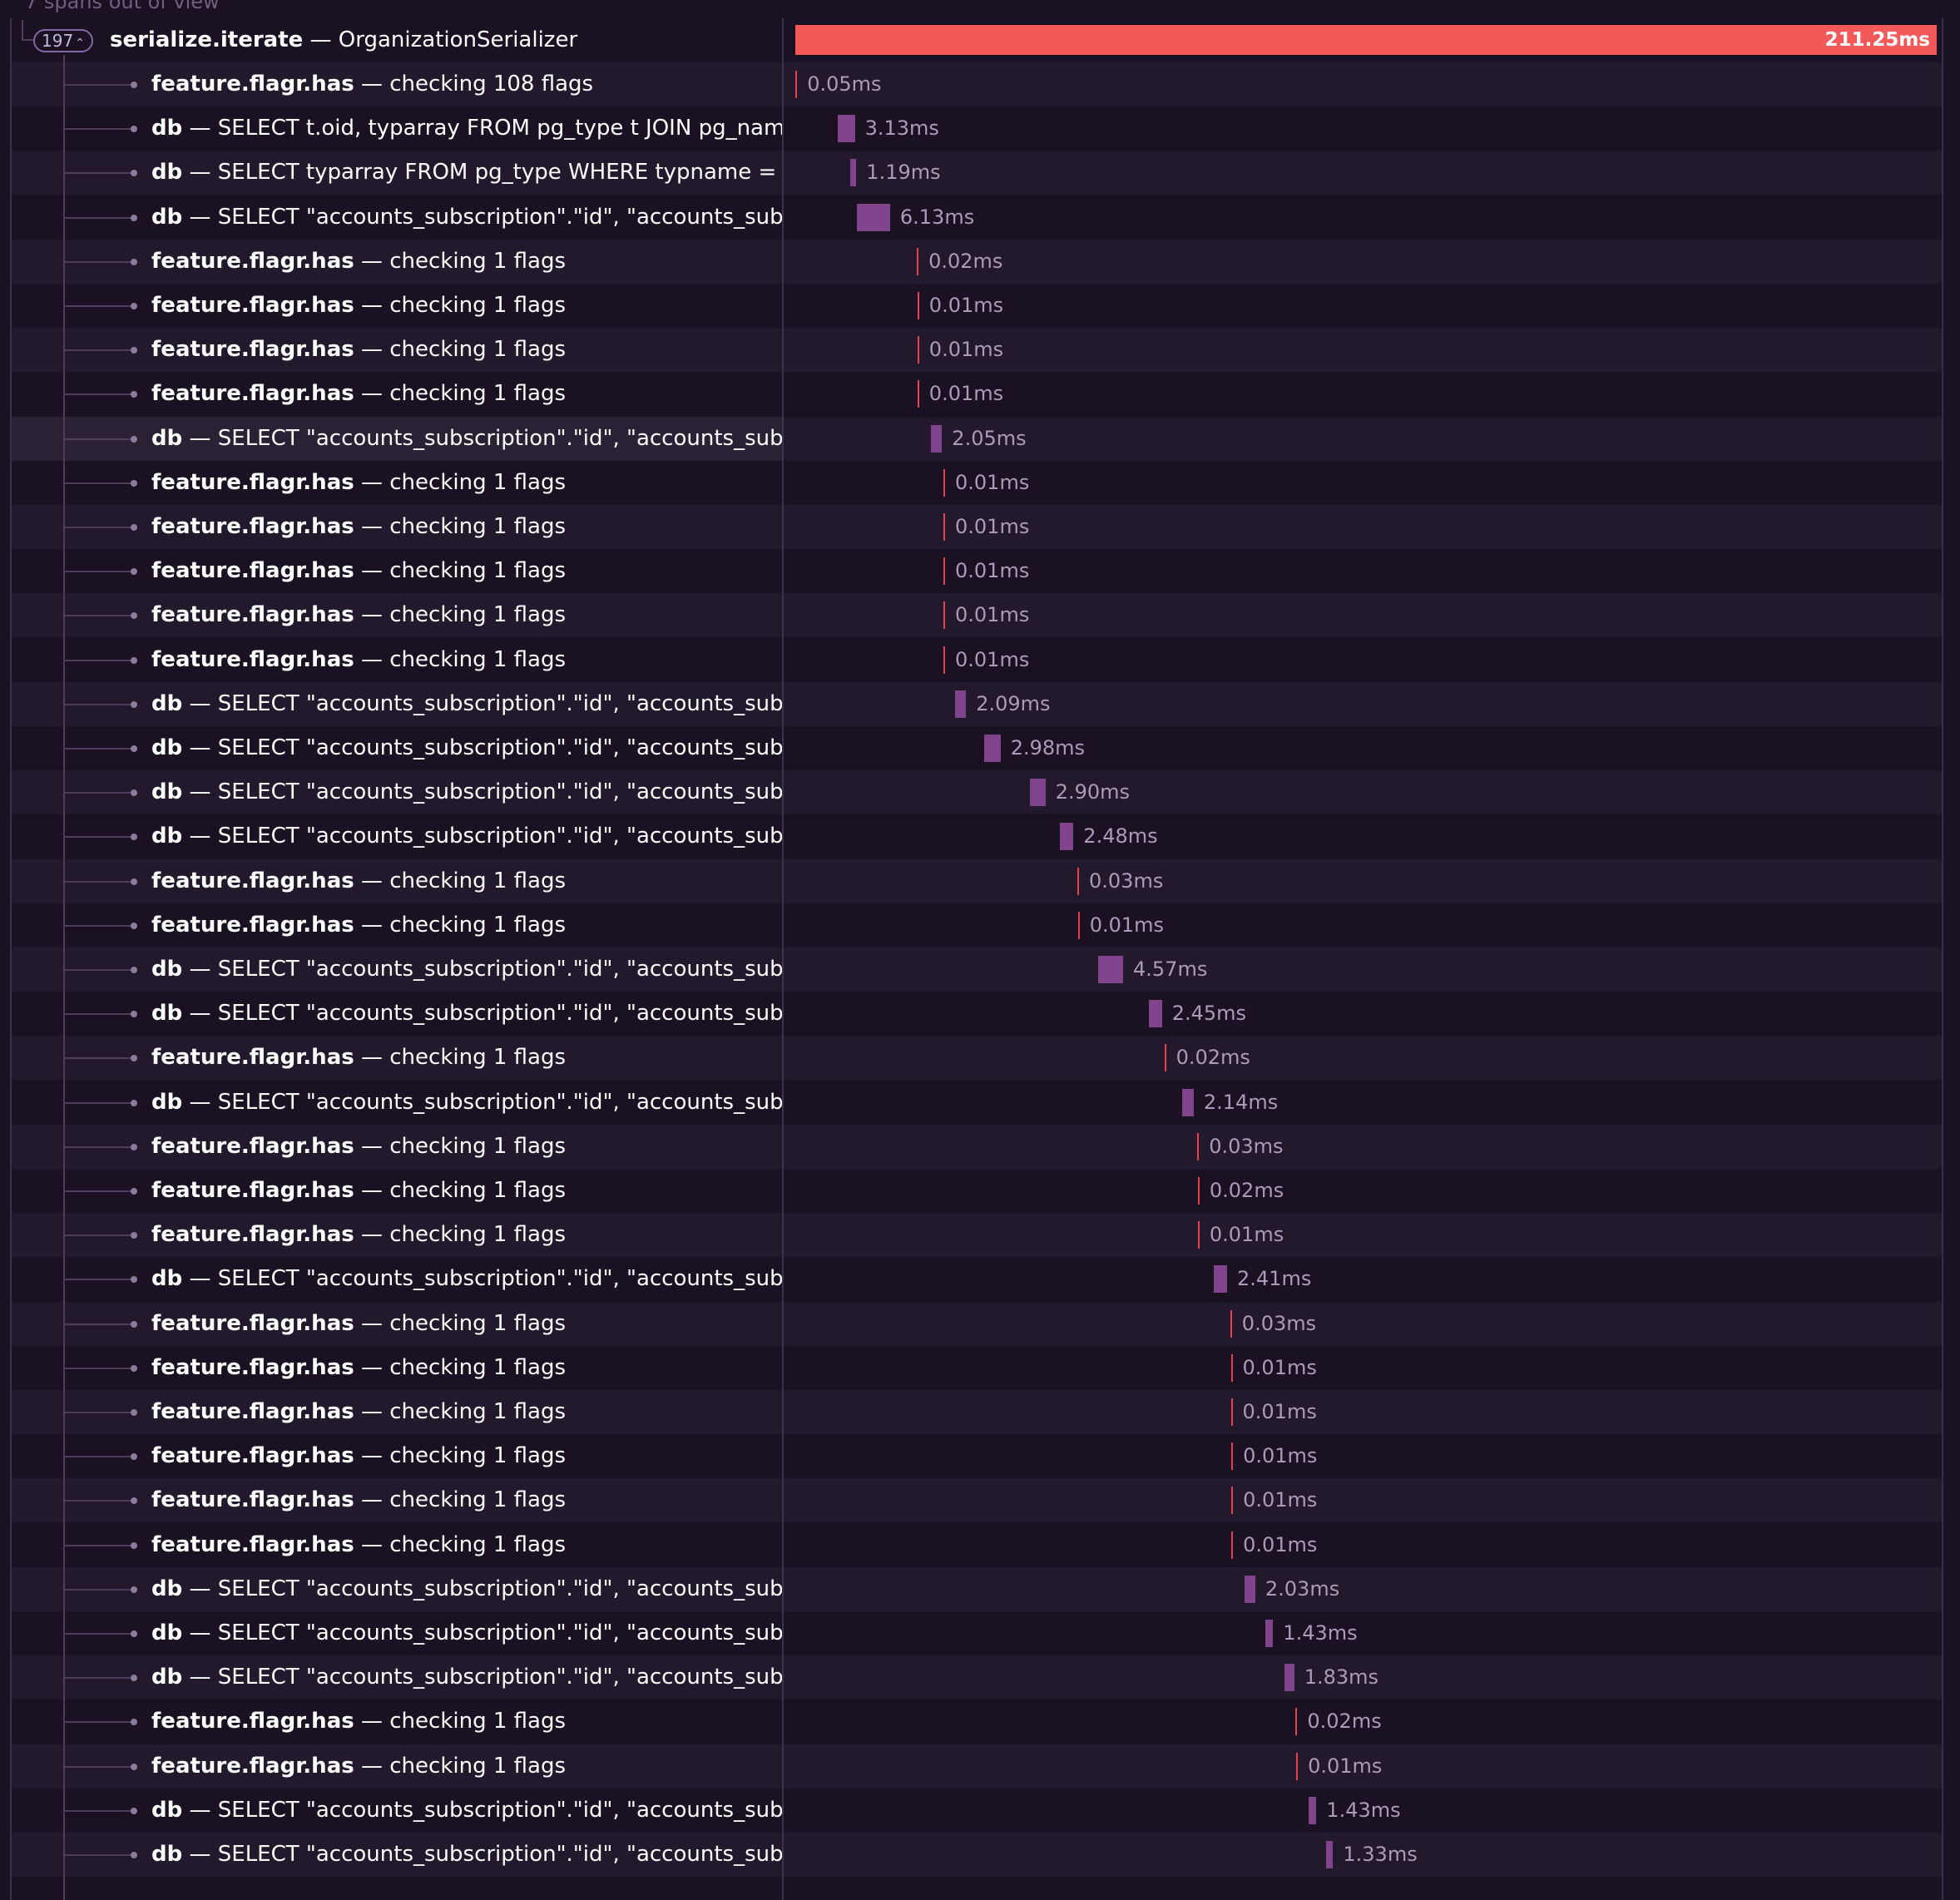 This screenshot has height=1900, width=1960. I want to click on span-timeline-cell: 2.48ms, so click(1363, 836).